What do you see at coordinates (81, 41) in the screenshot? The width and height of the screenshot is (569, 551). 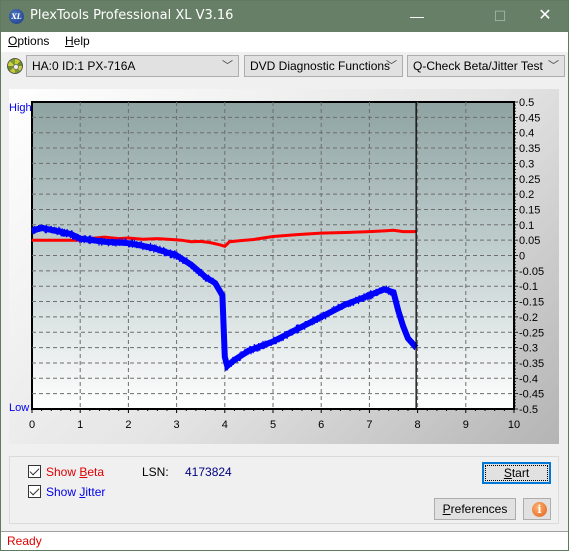 I see `menu-help-label: elp` at bounding box center [81, 41].